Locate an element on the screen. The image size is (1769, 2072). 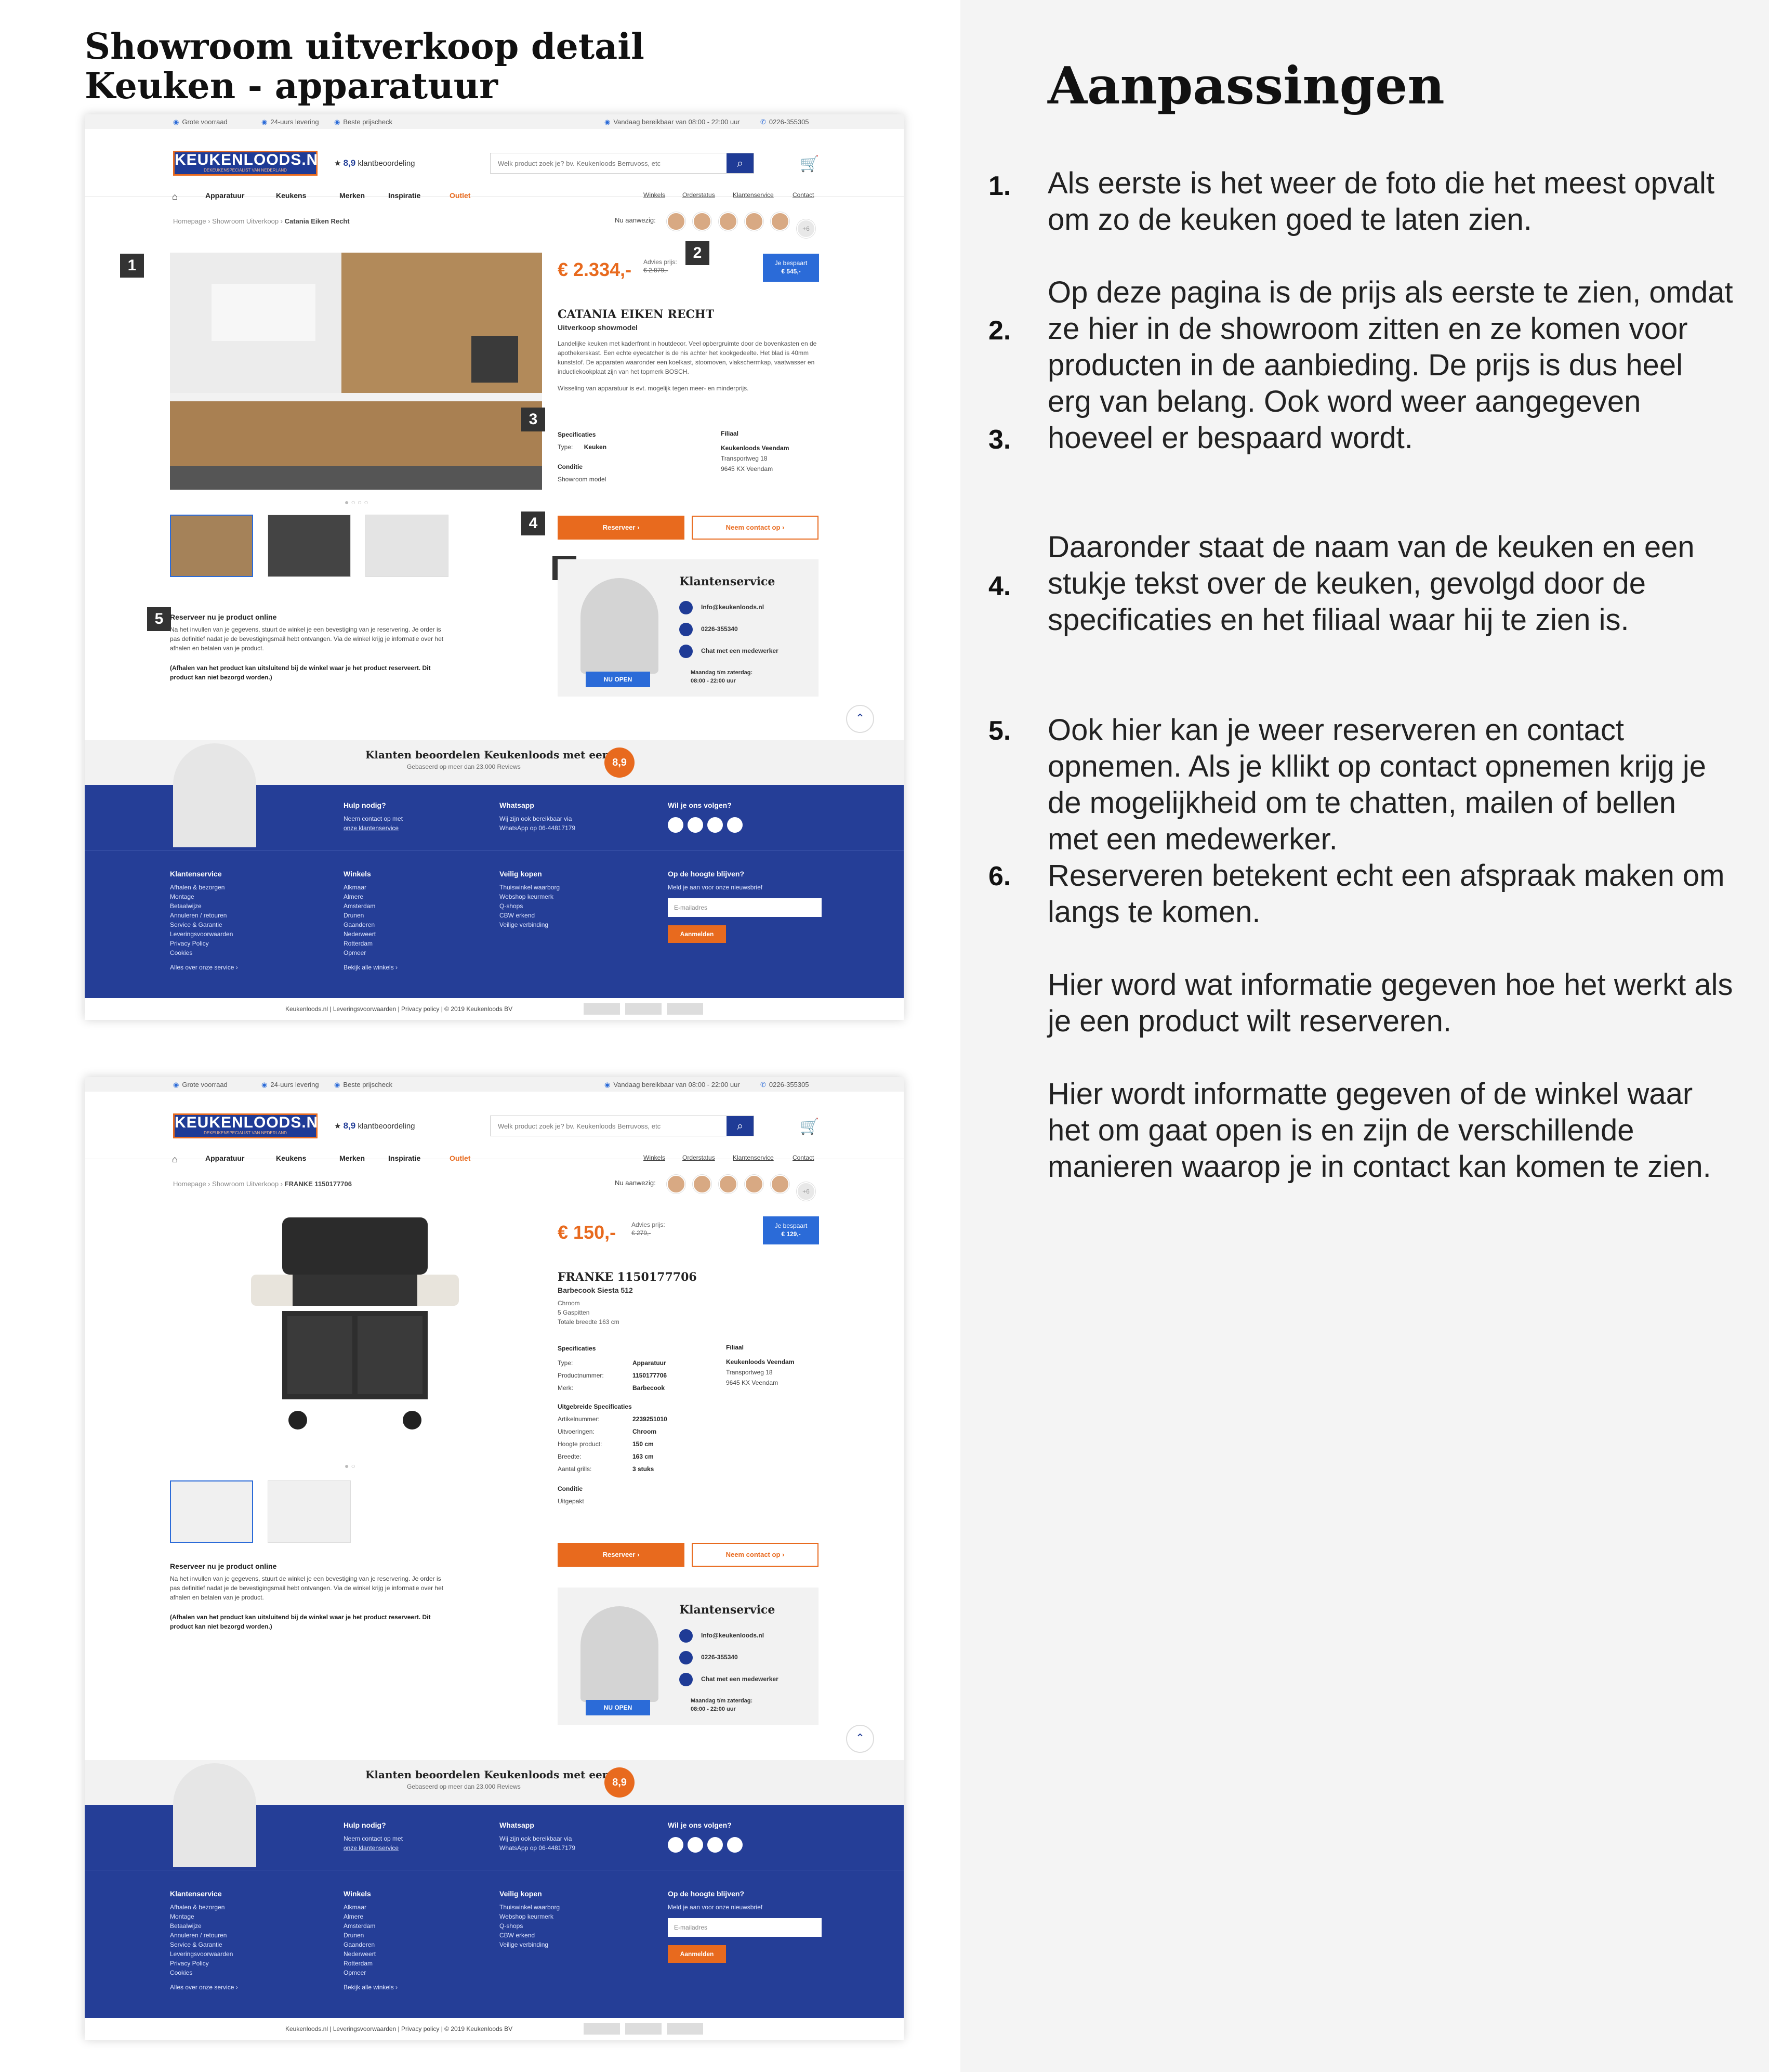
open-status-badge: NU OPEN is located at coordinates (618, 1707).